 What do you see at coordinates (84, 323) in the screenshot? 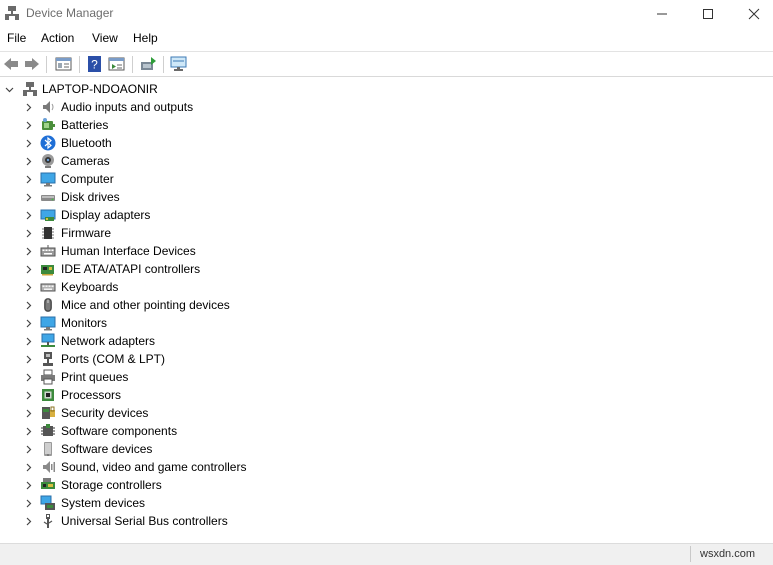
I see `category-label: Monitors` at bounding box center [84, 323].